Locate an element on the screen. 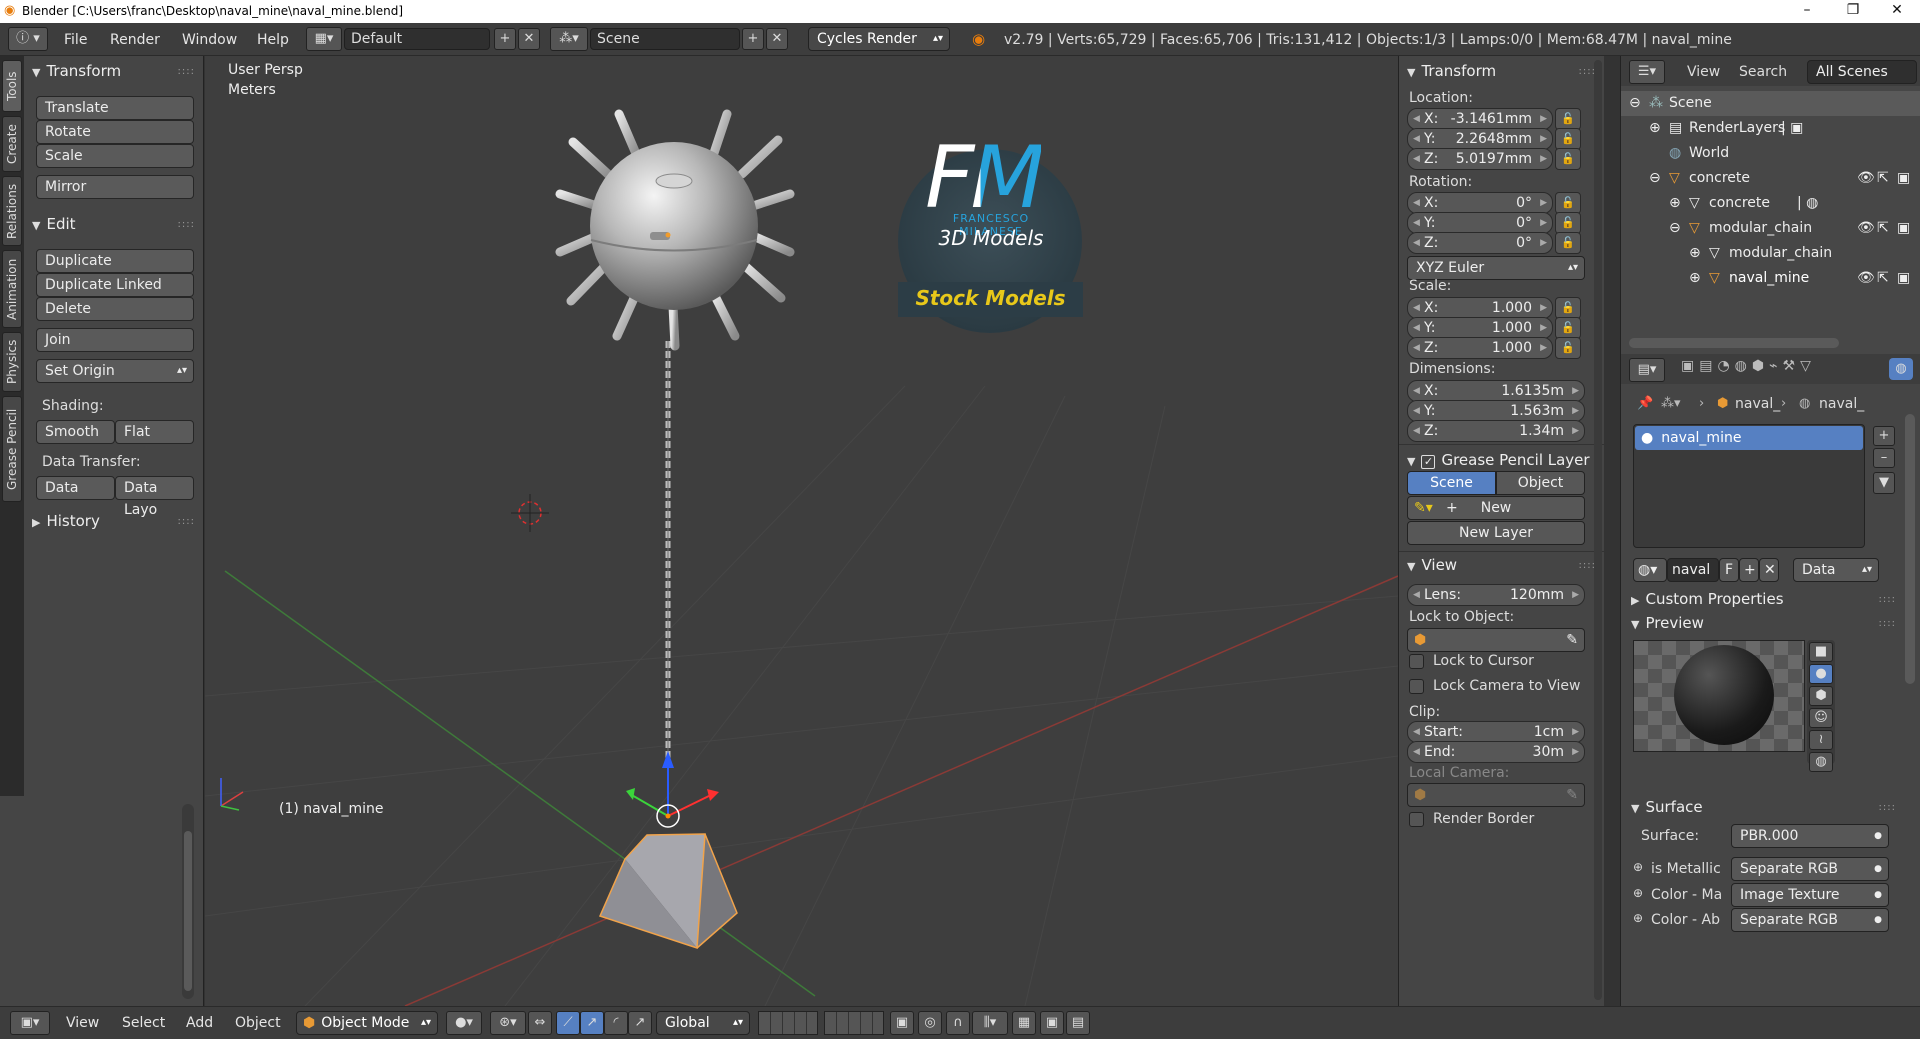 This screenshot has width=1920, height=1039. add-layout-button: + is located at coordinates (505, 39).